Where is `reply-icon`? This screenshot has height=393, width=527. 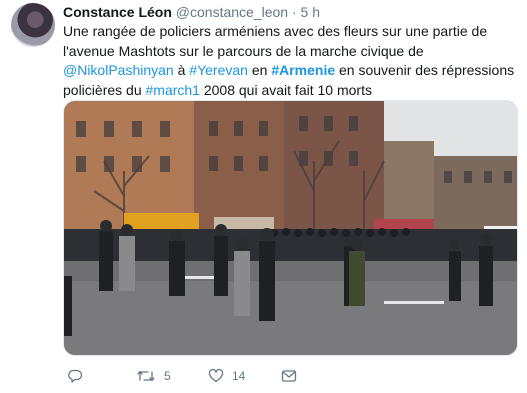 reply-icon is located at coordinates (75, 376).